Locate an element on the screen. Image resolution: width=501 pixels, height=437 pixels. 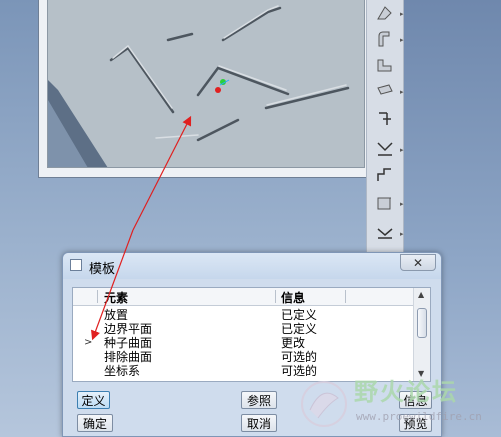
forum-watermark: 野火论坛 www.proewildfire.cn is located at coordinates (398, 403).